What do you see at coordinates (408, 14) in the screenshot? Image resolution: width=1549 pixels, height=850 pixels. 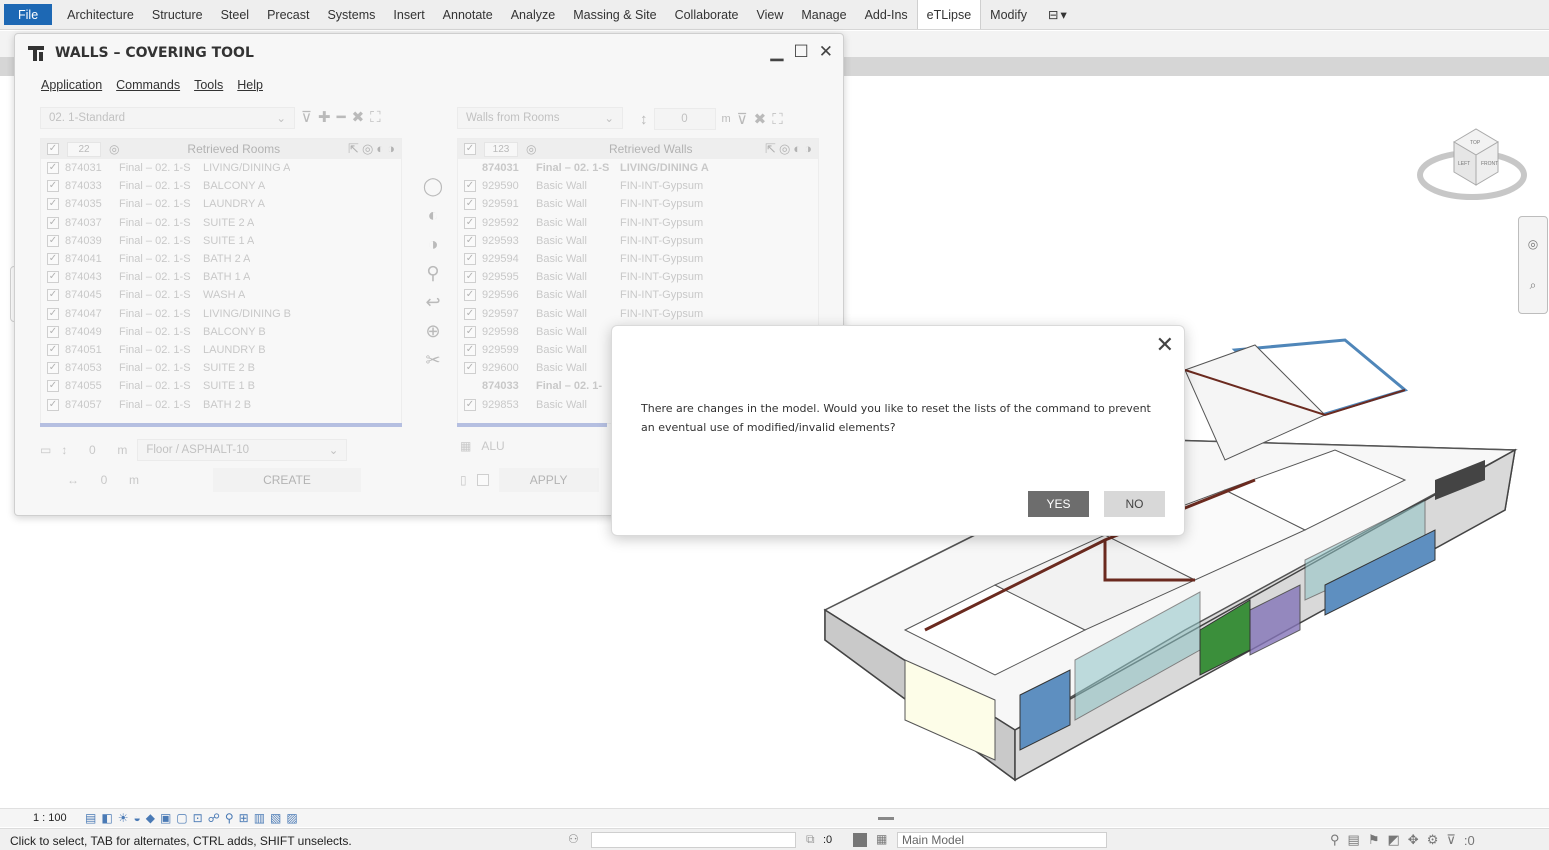 I see `ribbon-tab-insert: Insert` at bounding box center [408, 14].